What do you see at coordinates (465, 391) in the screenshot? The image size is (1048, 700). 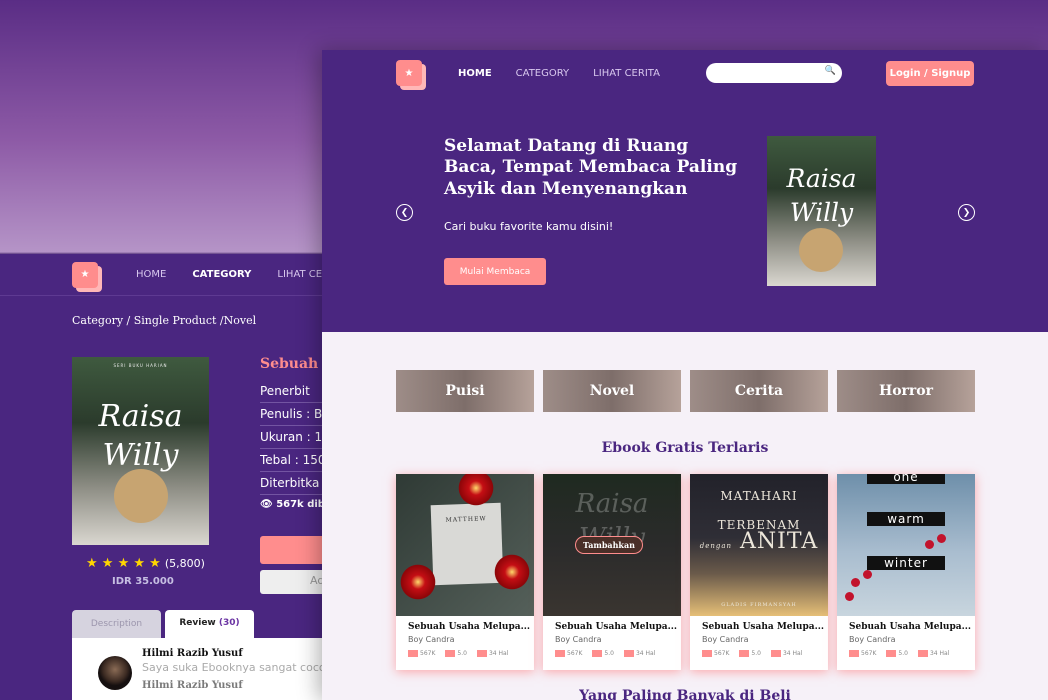 I see `category-puisi: Puisi` at bounding box center [465, 391].